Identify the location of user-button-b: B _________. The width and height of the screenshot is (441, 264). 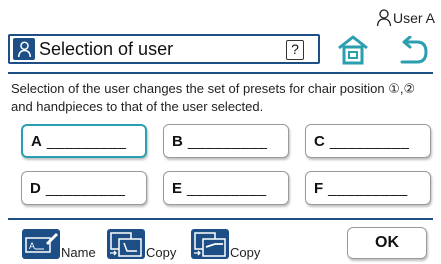
(226, 141).